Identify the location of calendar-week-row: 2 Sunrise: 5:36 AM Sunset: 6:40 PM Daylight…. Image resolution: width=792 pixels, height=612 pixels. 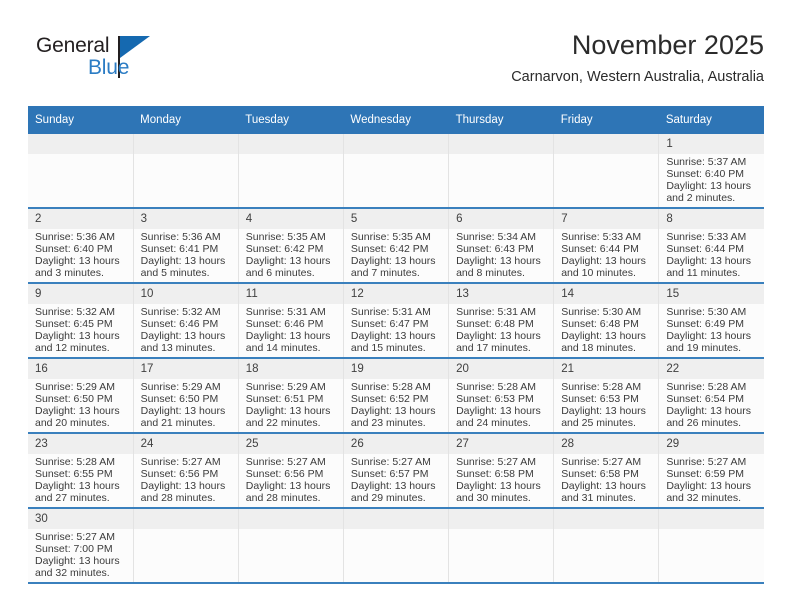
(396, 246).